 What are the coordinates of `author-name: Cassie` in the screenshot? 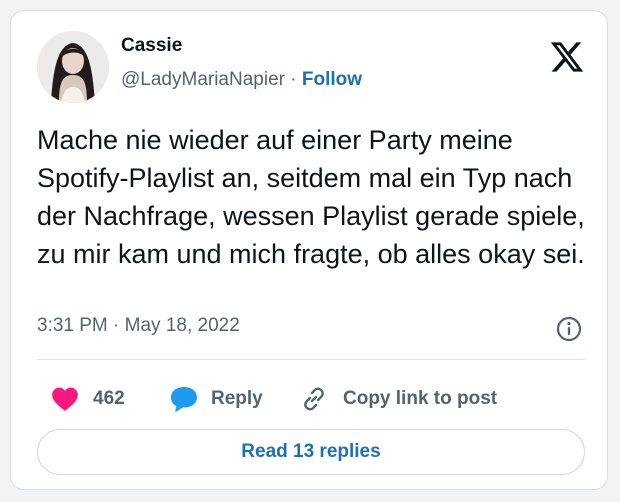 It's located at (151, 46).